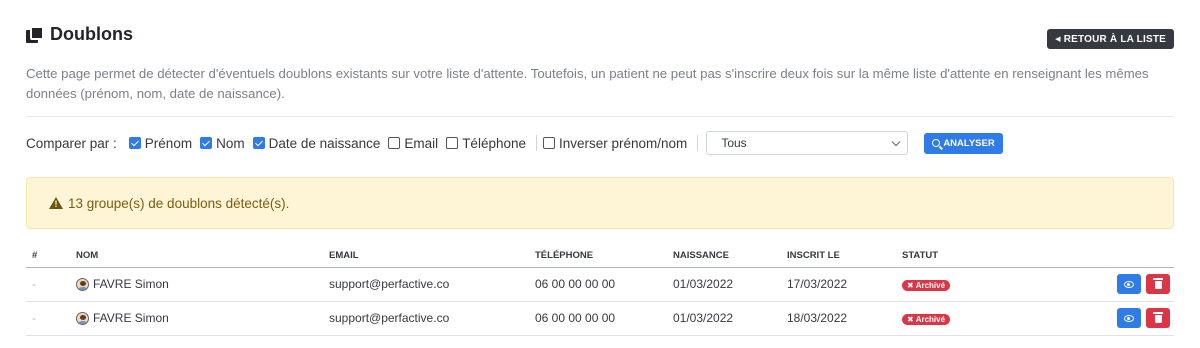 The height and width of the screenshot is (348, 1200). I want to click on column-header-registered: INSCRIT LE, so click(838, 256).